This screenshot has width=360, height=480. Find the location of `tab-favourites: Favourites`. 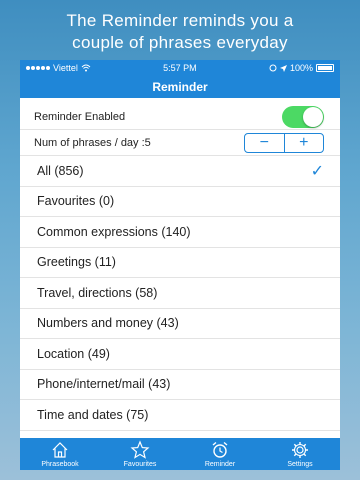

tab-favourites: Favourites is located at coordinates (140, 454).